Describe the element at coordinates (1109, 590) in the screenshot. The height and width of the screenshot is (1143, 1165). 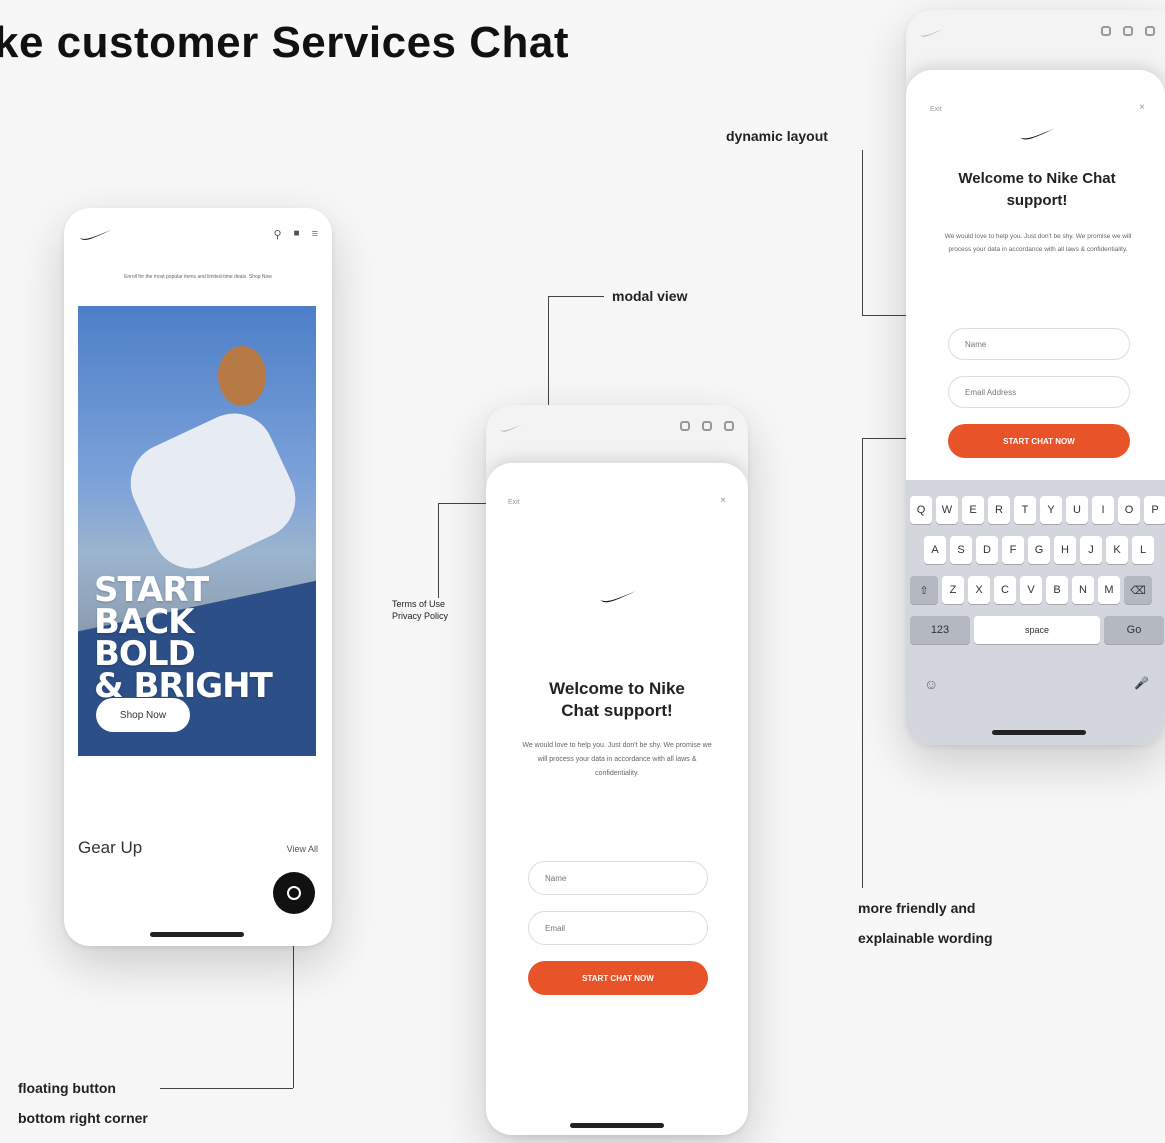
I see `key-m: M` at that location.